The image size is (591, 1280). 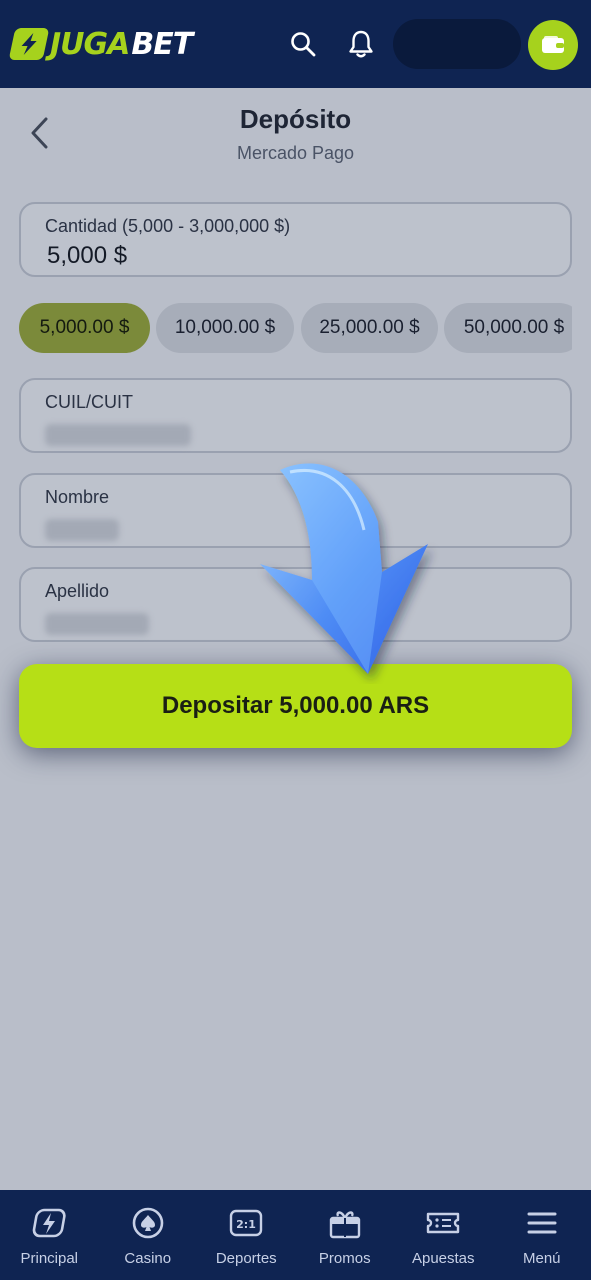 I want to click on apellido-value-blurred, so click(x=97, y=624).